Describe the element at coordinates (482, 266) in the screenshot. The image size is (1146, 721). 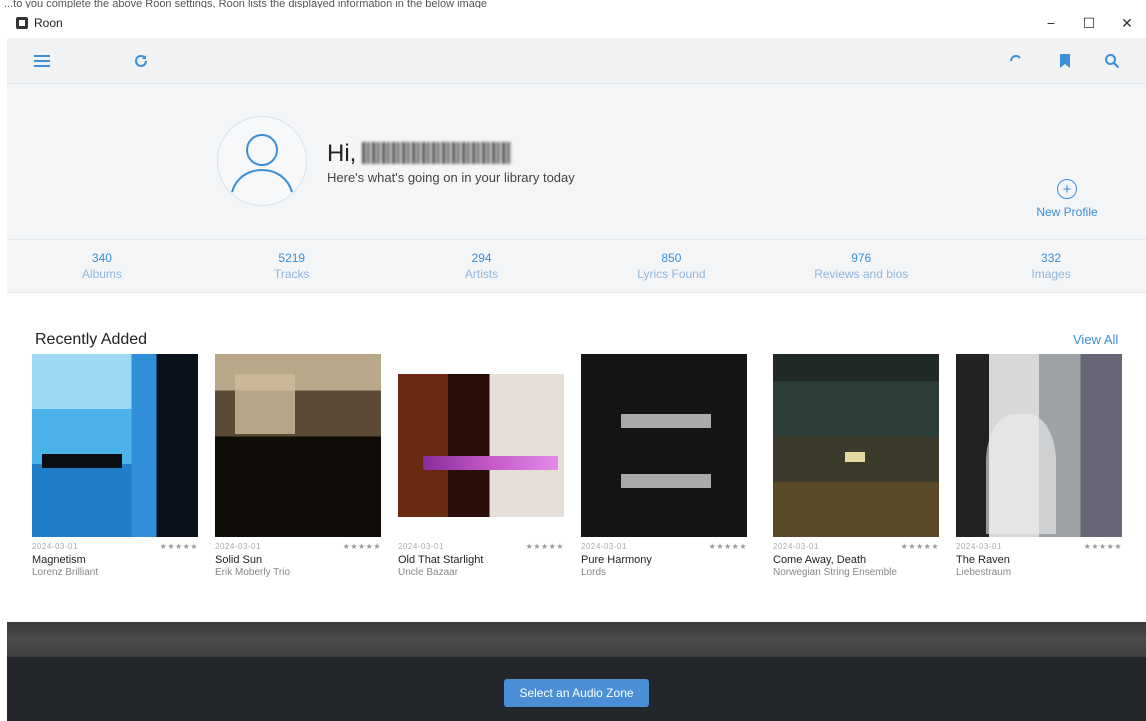
I see `stat-artists: 294 Artists` at that location.